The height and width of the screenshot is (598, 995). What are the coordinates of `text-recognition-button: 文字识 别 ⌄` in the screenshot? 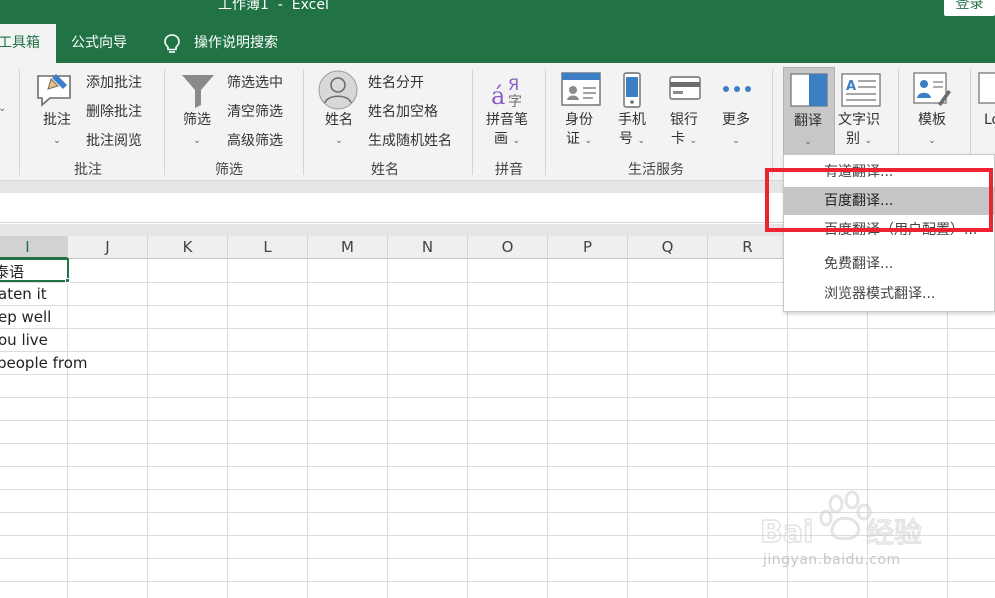 It's located at (859, 131).